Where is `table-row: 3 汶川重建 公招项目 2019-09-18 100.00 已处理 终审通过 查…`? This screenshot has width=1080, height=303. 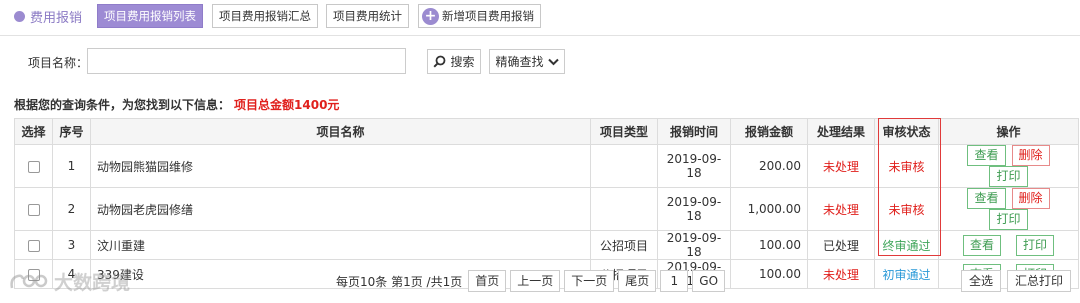
table-row: 3 汶川重建 公招项目 2019-09-18 100.00 已处理 终审通过 查… is located at coordinates (546, 245).